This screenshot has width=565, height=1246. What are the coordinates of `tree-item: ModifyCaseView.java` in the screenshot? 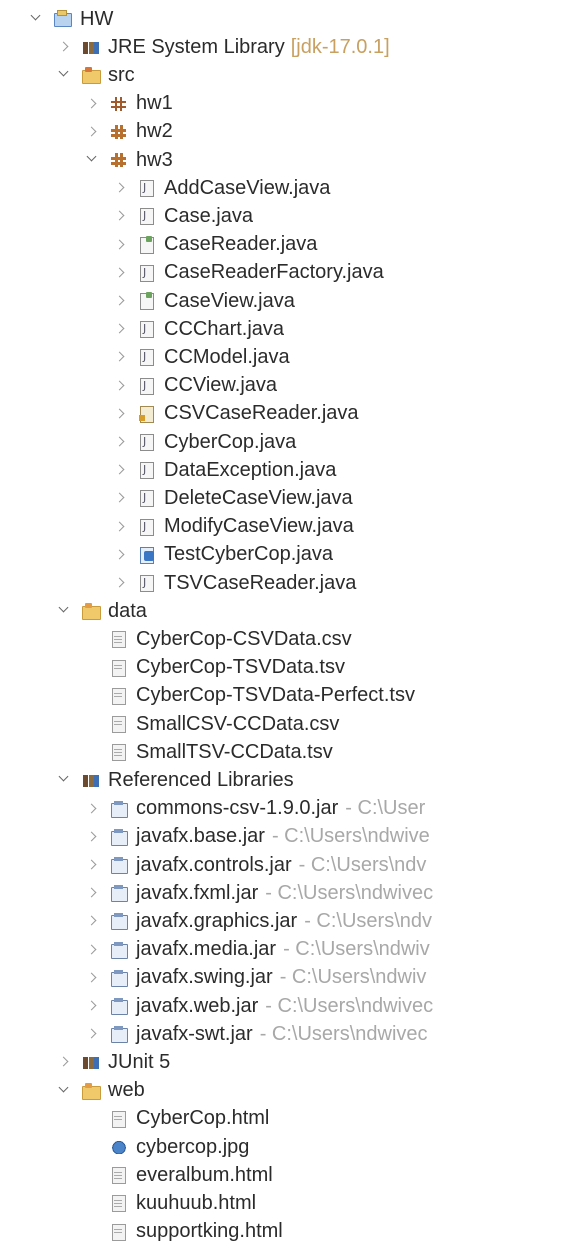 It's located at (282, 527).